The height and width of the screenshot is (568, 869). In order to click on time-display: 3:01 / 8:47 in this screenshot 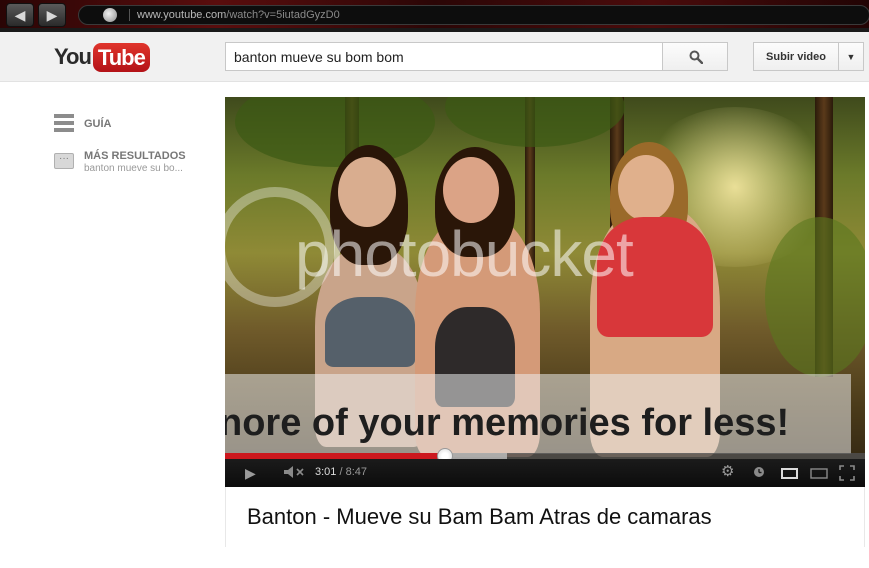, I will do `click(341, 472)`.